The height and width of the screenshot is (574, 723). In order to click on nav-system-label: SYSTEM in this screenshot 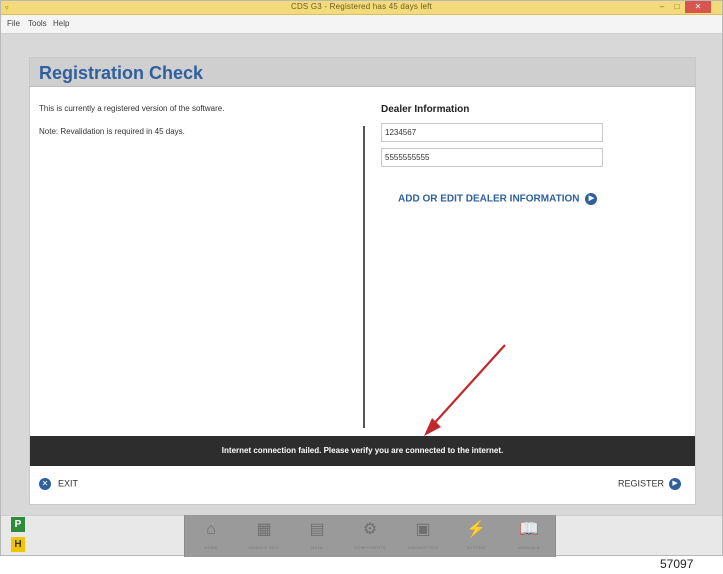, I will do `click(476, 547)`.